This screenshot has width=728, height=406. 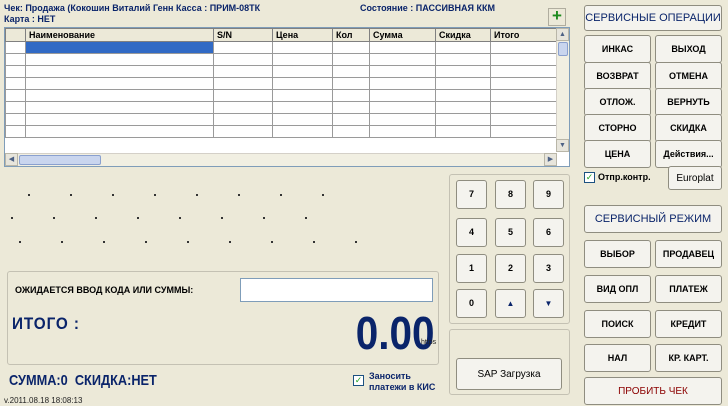 What do you see at coordinates (548, 268) in the screenshot?
I see `numpad-key-3: 3` at bounding box center [548, 268].